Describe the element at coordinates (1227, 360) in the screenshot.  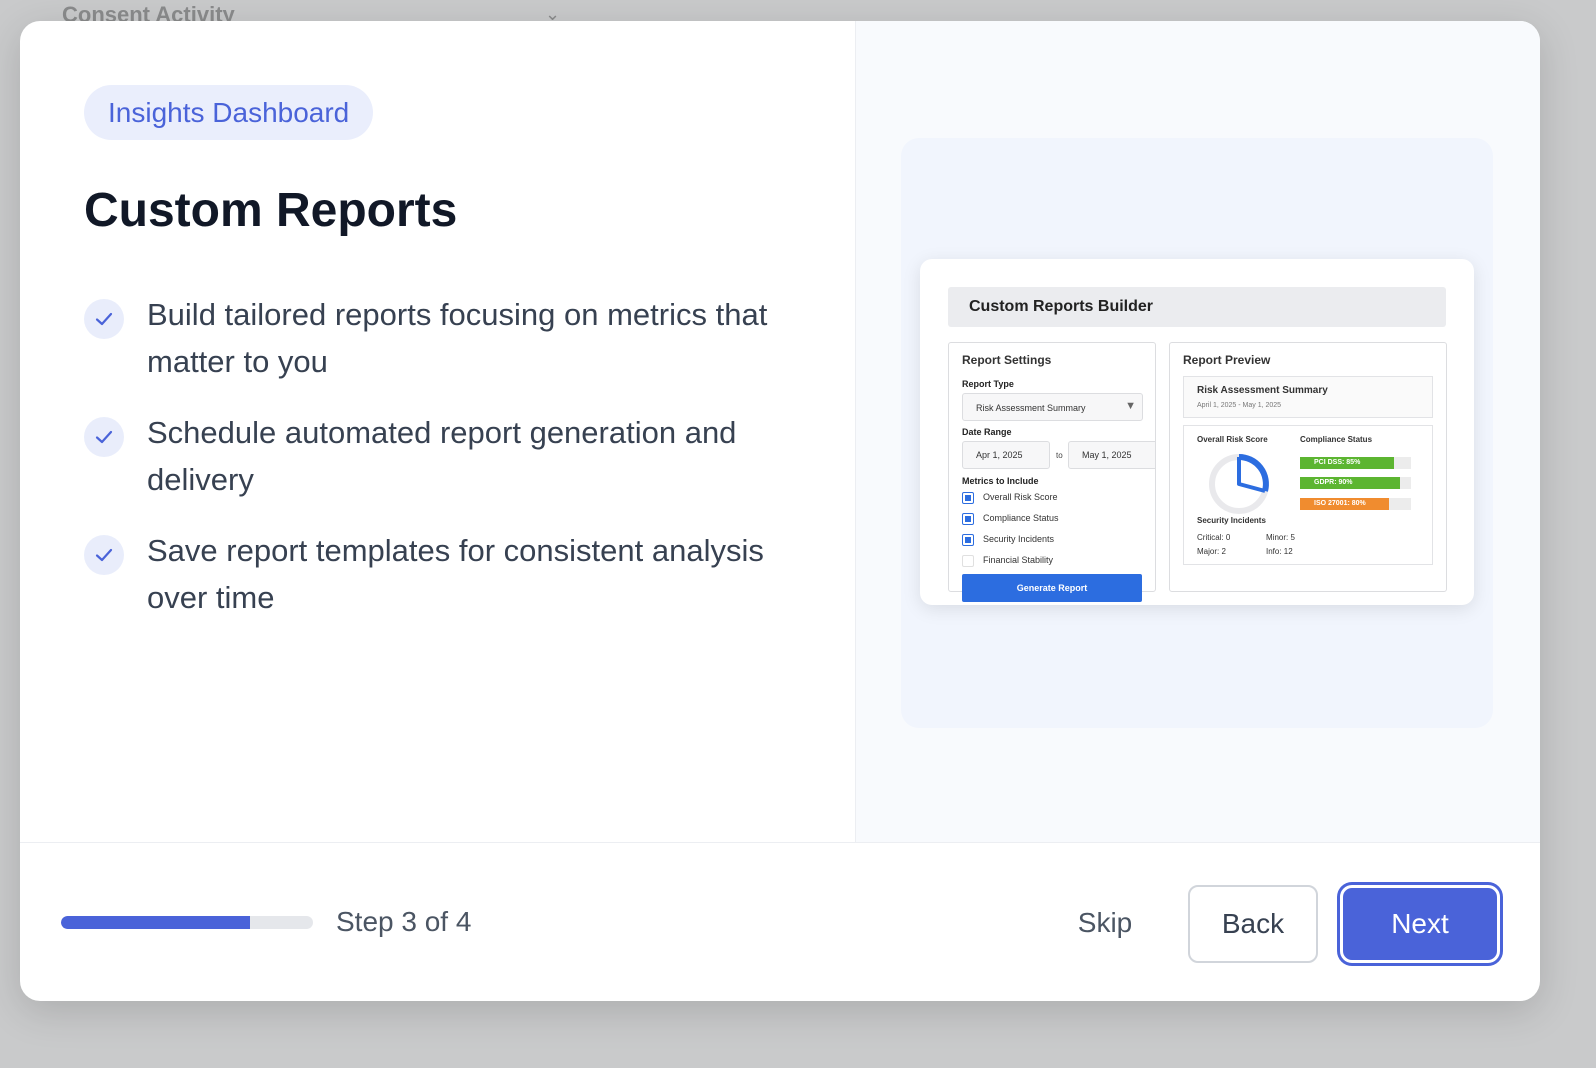
I see `preview-title: Report Preview` at that location.